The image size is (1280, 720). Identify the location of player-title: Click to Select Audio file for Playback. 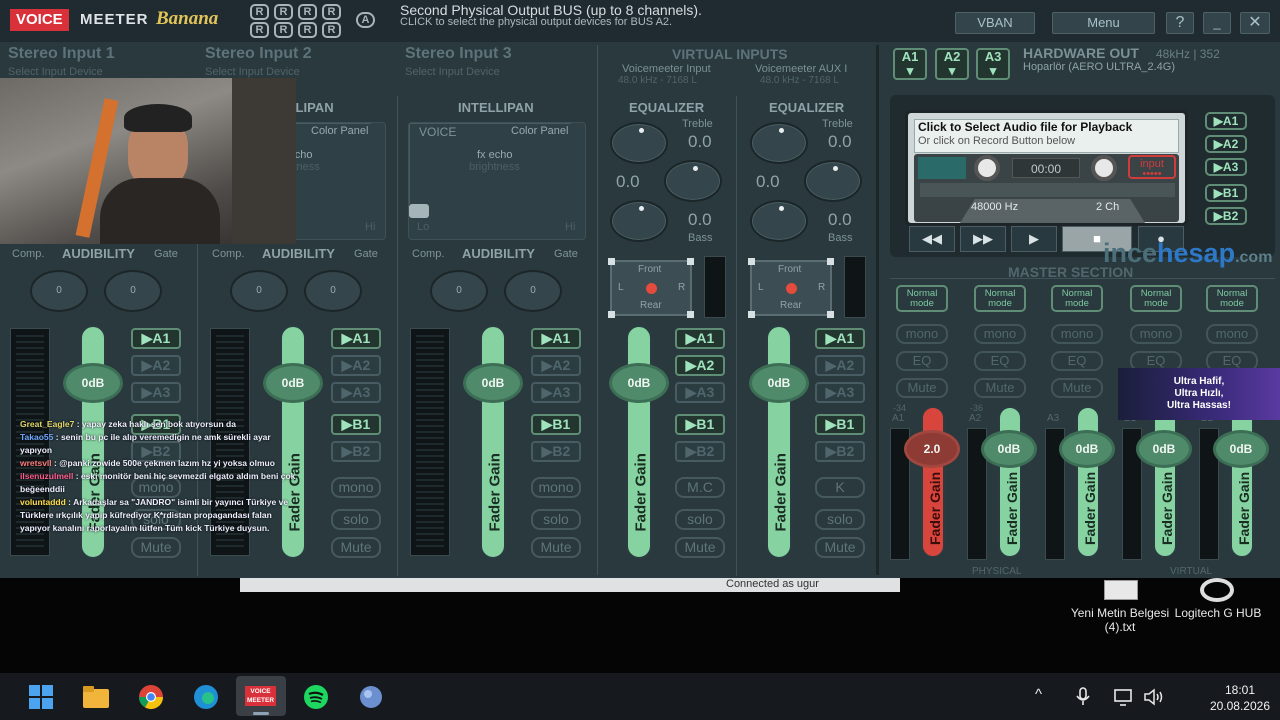
(1025, 127).